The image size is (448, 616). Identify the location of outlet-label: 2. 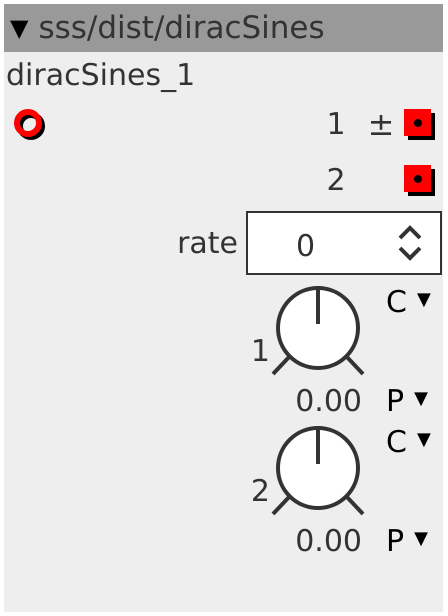
(336, 180).